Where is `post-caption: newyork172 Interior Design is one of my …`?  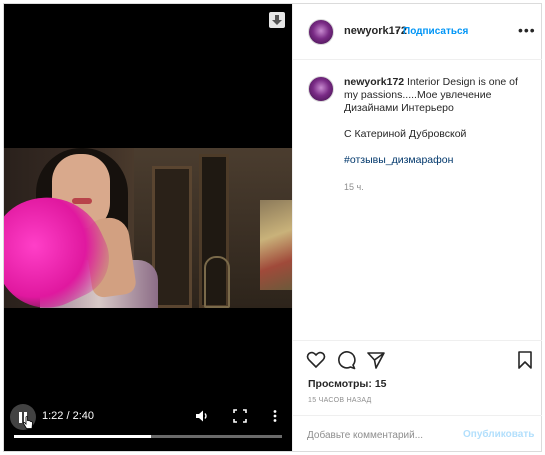 post-caption: newyork172 Interior Design is one of my … is located at coordinates (439, 121).